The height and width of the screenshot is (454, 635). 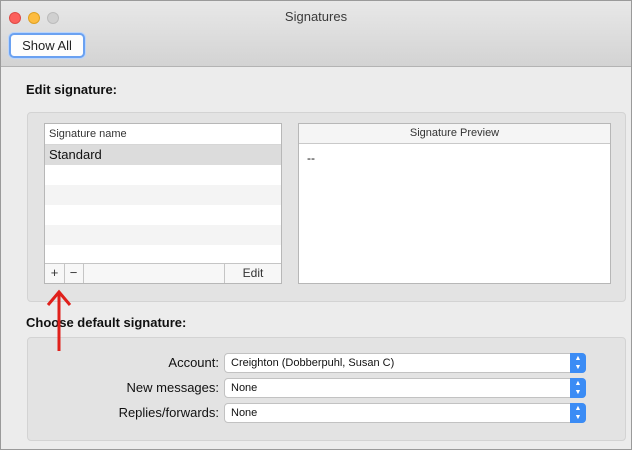 What do you see at coordinates (193, 362) in the screenshot?
I see `account-label: Account:` at bounding box center [193, 362].